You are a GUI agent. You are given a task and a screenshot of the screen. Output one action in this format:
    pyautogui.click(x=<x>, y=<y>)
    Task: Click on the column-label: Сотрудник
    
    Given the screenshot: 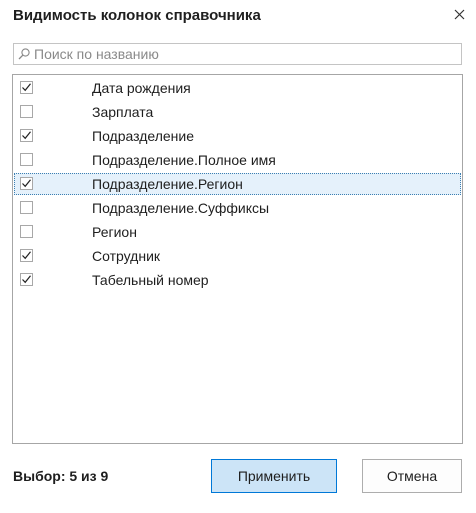 What is the action you would take?
    pyautogui.click(x=126, y=256)
    